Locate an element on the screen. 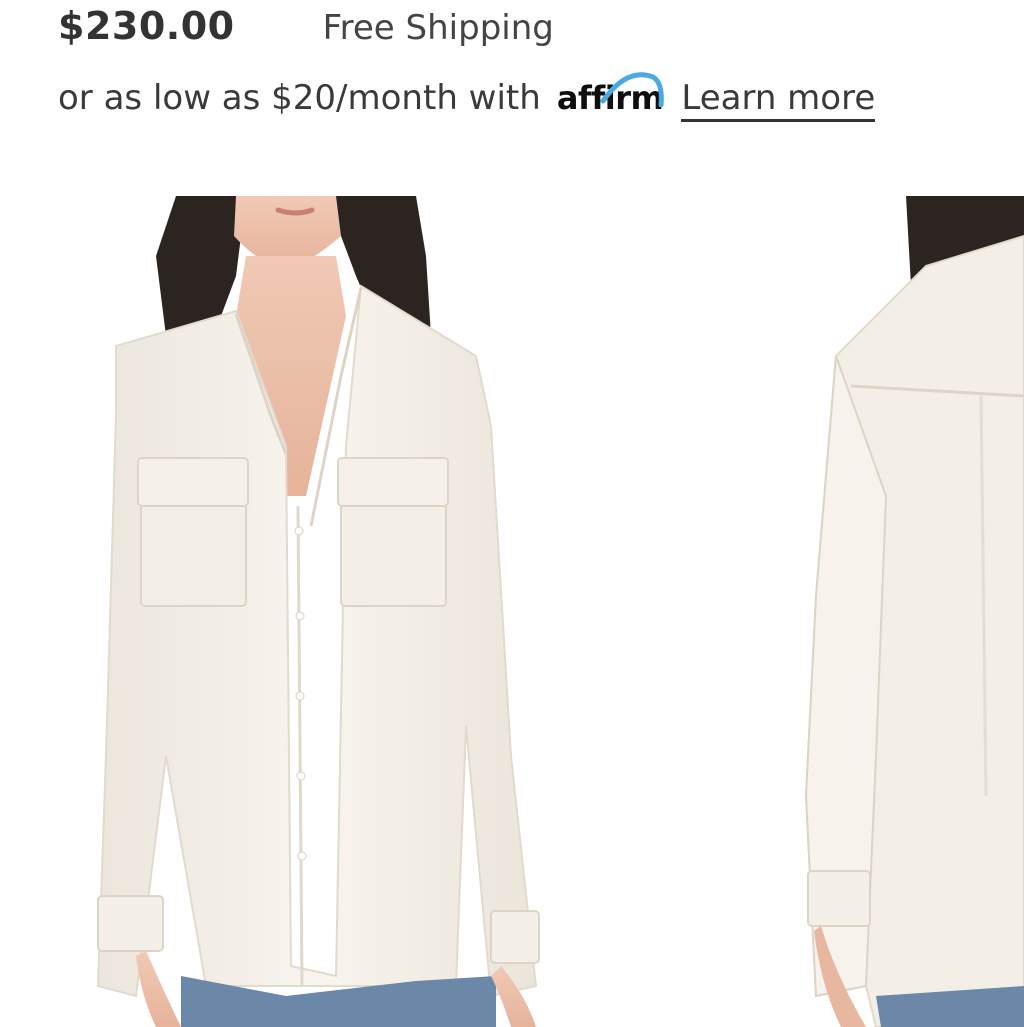  price-row: $230.00 Free Shipping is located at coordinates (306, 26).